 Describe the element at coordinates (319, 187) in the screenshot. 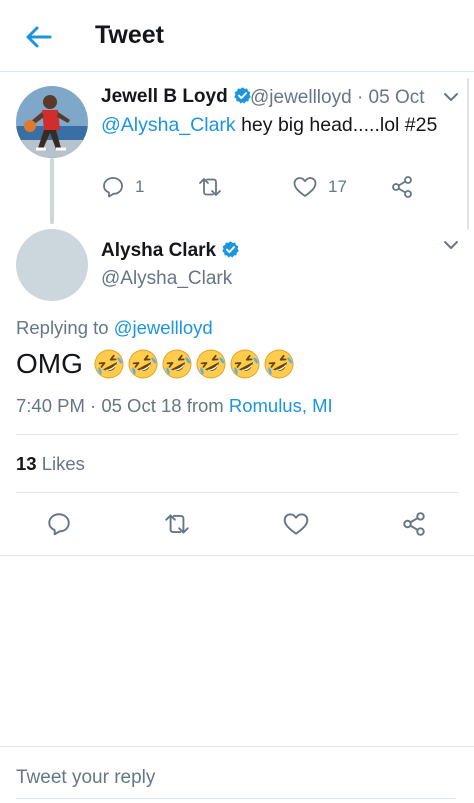

I see `like-button: 17` at that location.